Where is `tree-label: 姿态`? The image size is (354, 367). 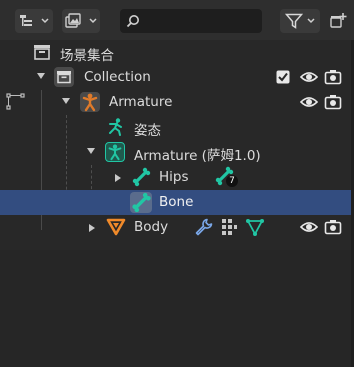
tree-label: 姿态 is located at coordinates (147, 131).